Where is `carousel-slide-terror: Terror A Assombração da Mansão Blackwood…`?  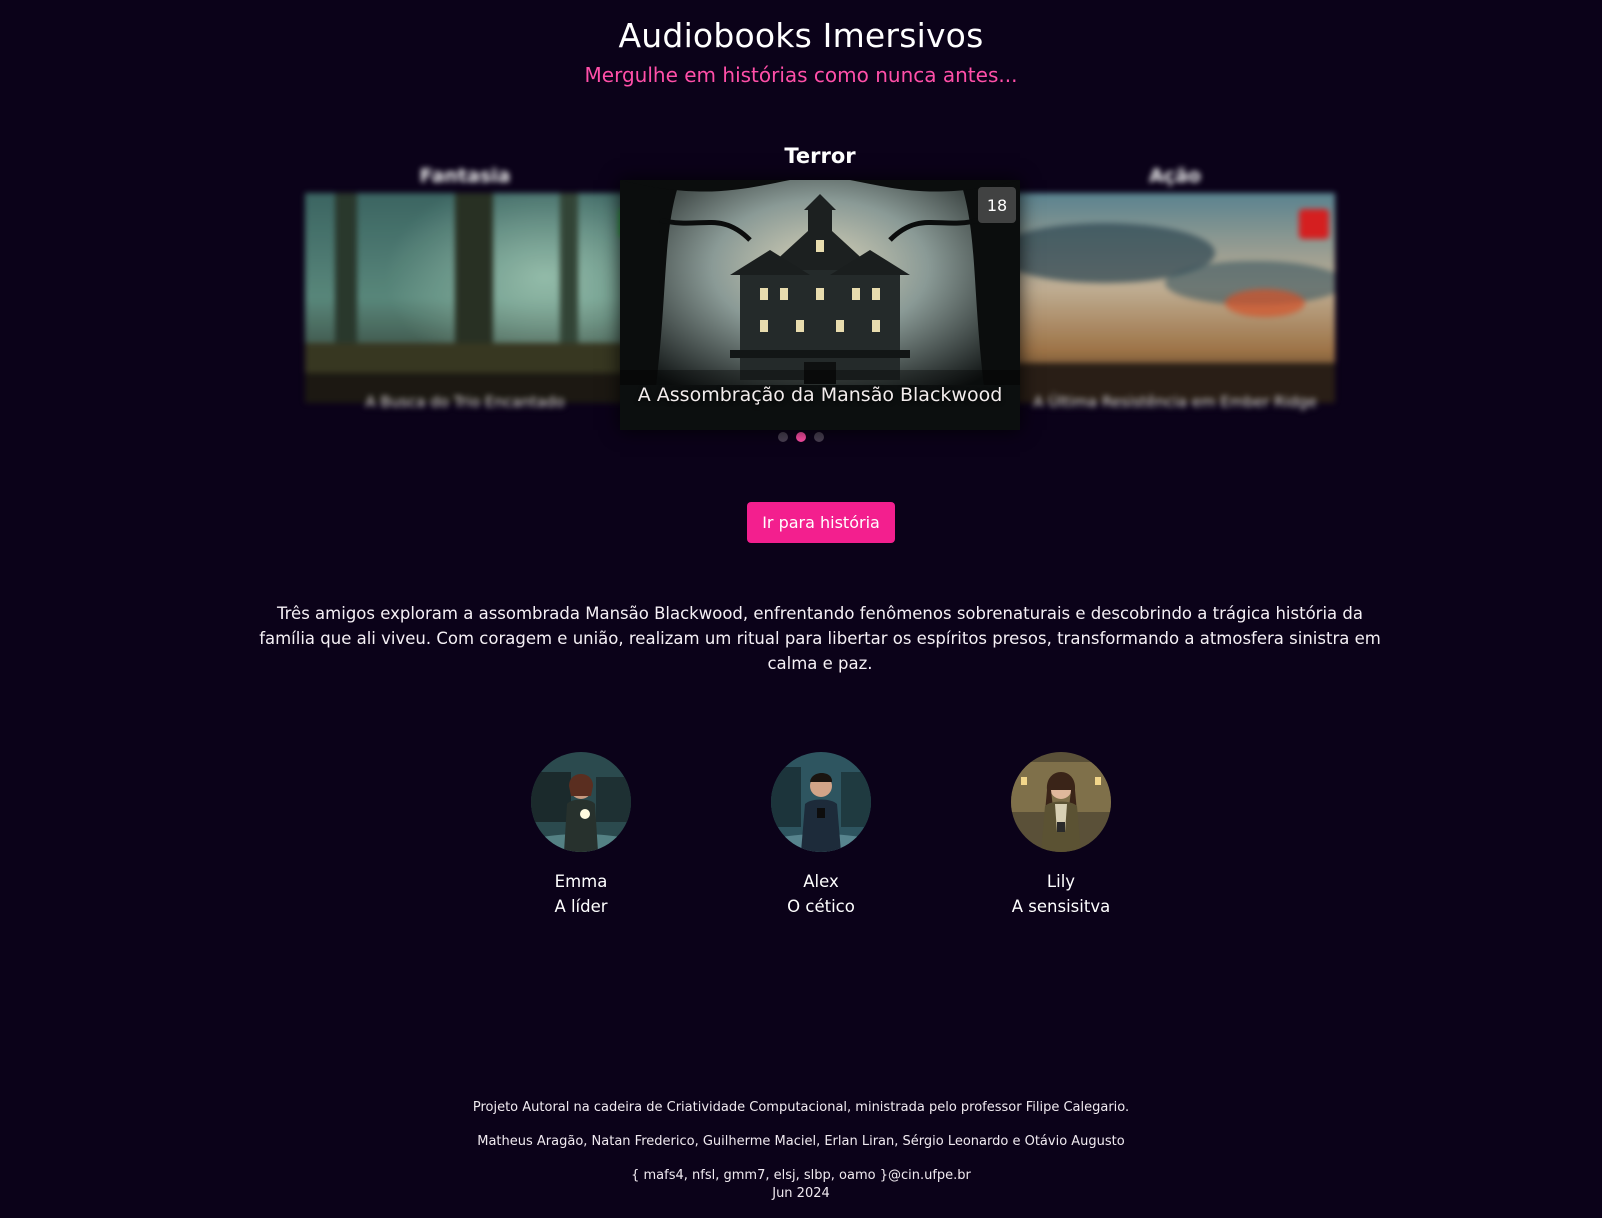 carousel-slide-terror: Terror A Assombração da Mansão Blackwood… is located at coordinates (820, 287).